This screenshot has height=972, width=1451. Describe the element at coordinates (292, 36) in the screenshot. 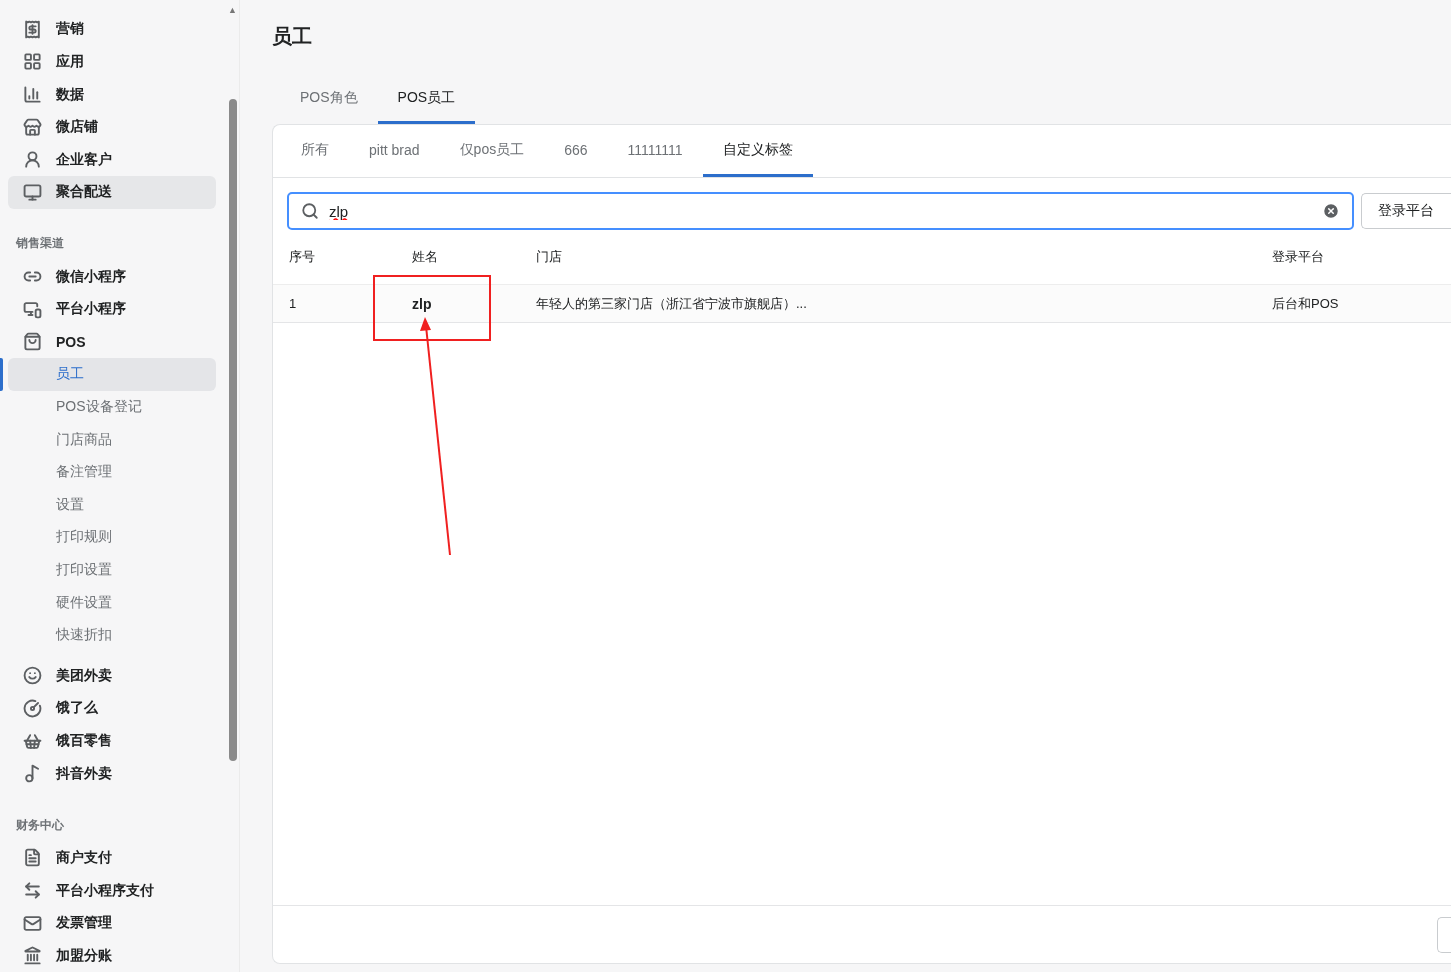

I see `page-title: 员工` at that location.